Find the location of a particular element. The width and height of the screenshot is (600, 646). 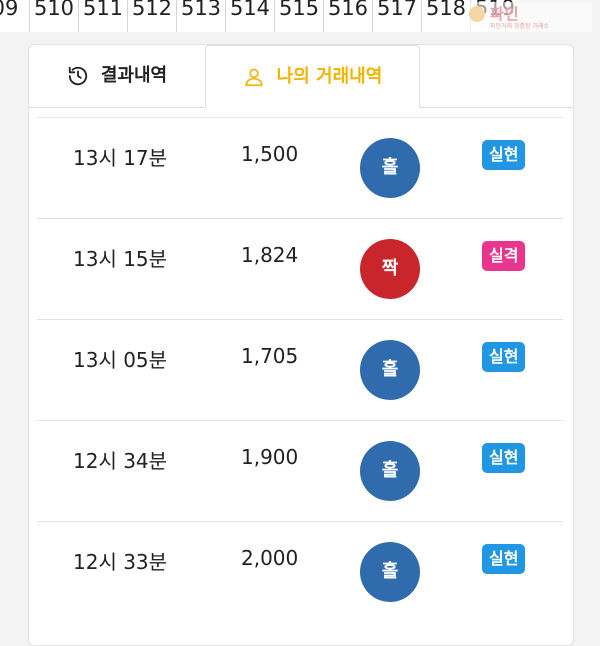

round-number: 518 is located at coordinates (446, 16).